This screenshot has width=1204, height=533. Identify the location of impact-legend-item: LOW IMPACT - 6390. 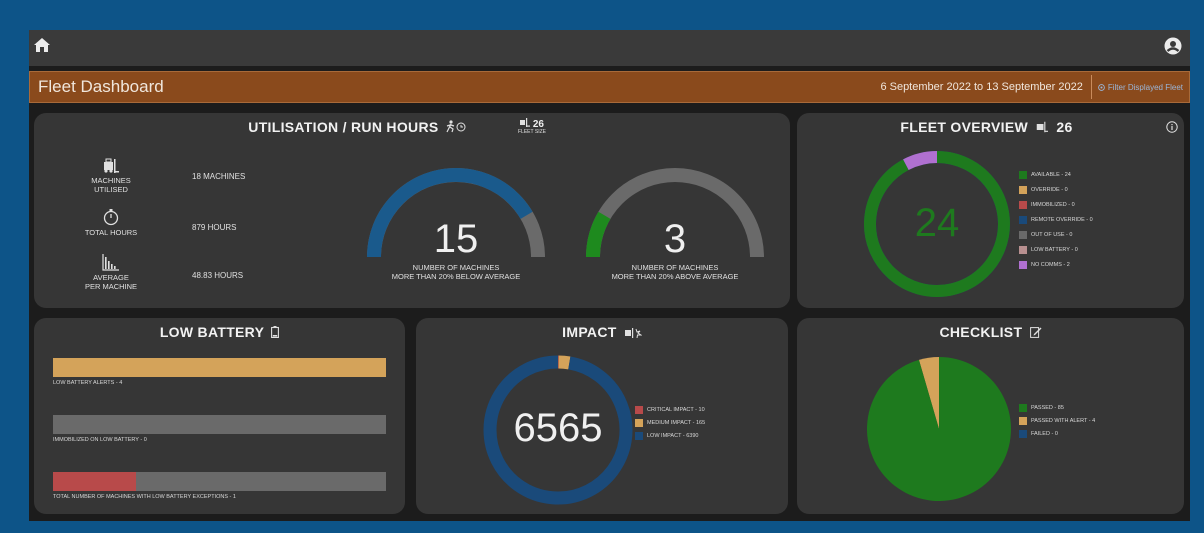
(666, 436).